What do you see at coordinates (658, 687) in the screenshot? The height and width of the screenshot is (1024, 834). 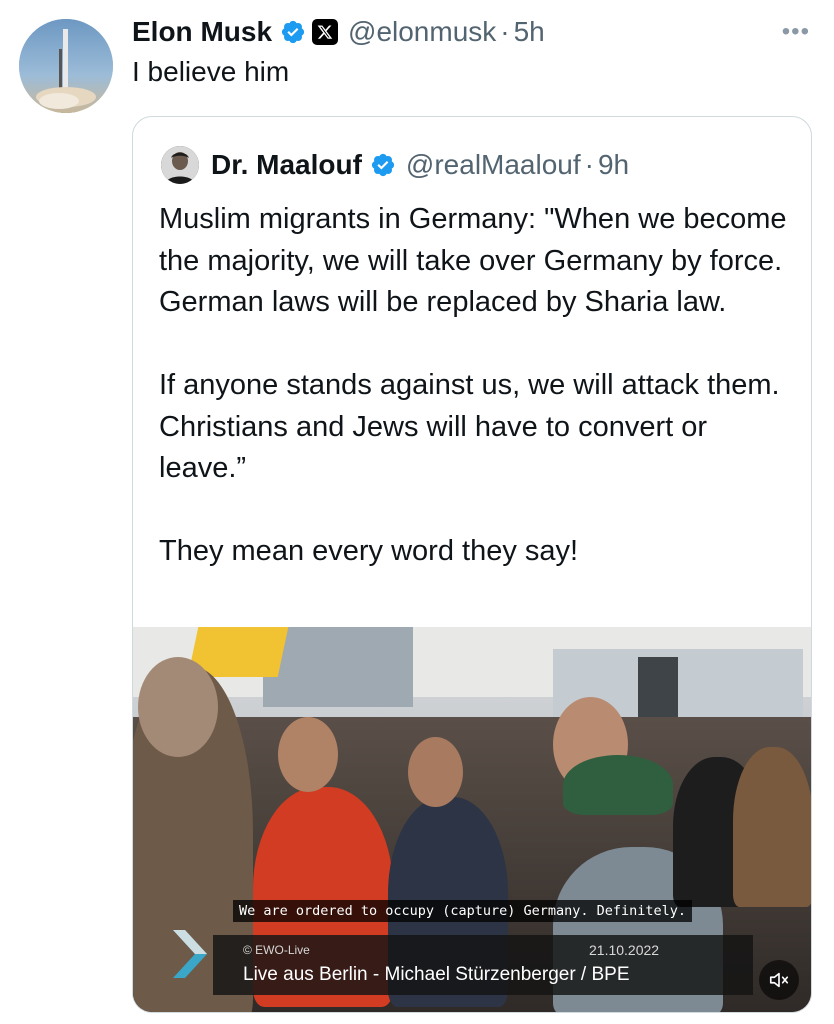 I see `video-building` at bounding box center [658, 687].